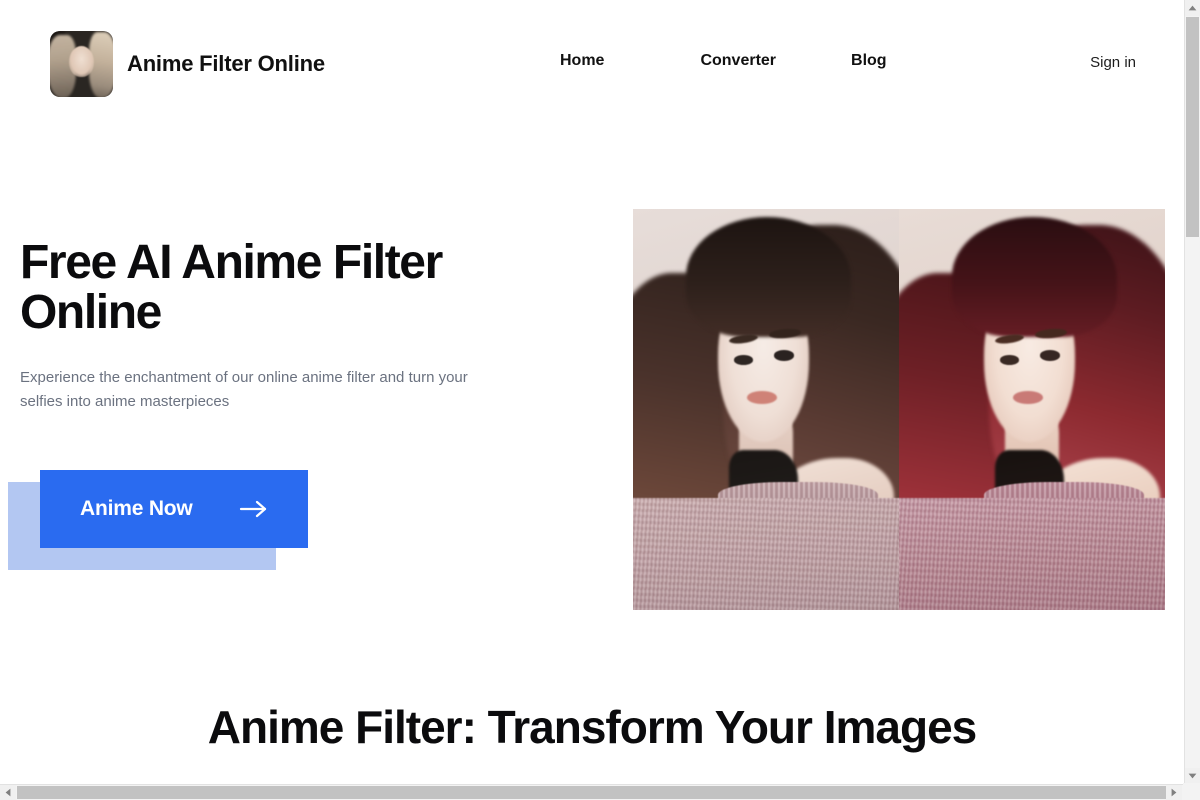  I want to click on vertical-scrollbar-thumb, so click(1192, 127).